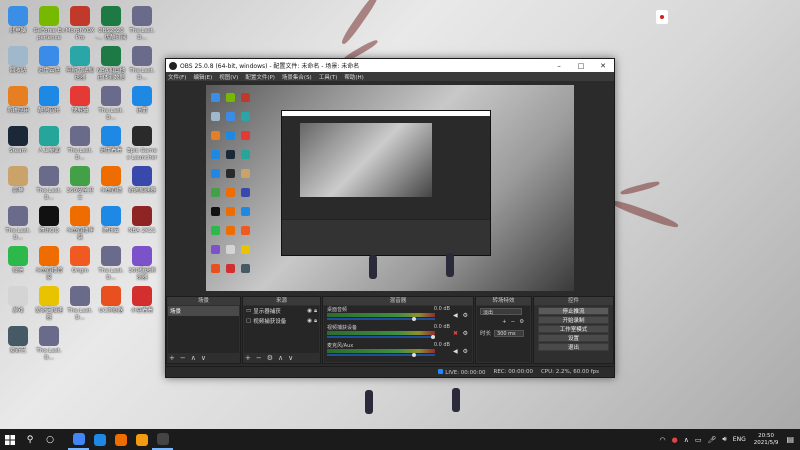  Describe the element at coordinates (203, 311) in the screenshot. I see `scene-item: 场景` at that location.